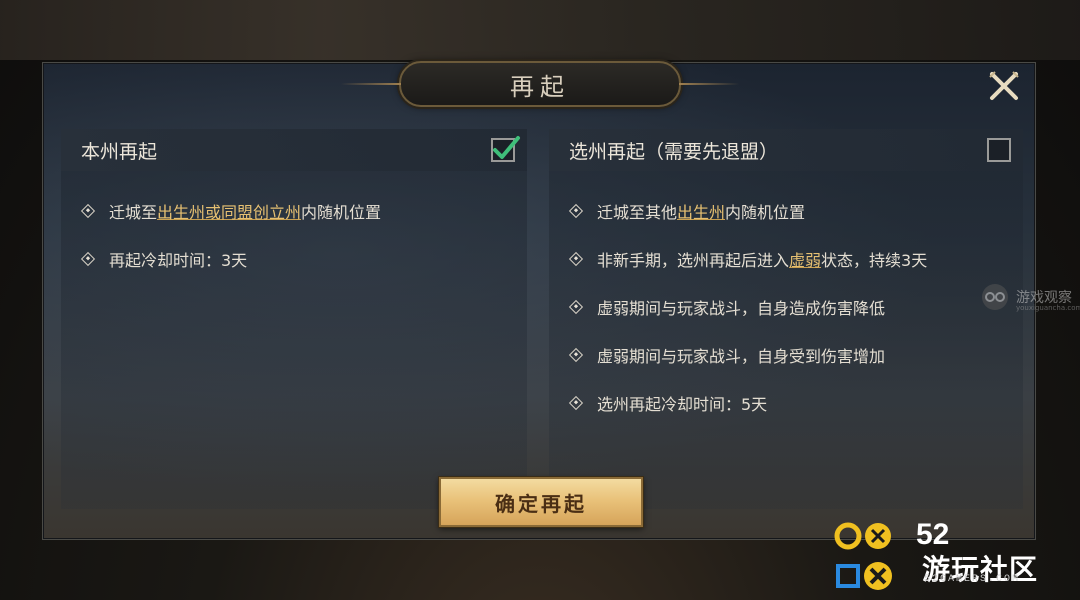  Describe the element at coordinates (995, 297) in the screenshot. I see `watermark-logo-icon` at that location.